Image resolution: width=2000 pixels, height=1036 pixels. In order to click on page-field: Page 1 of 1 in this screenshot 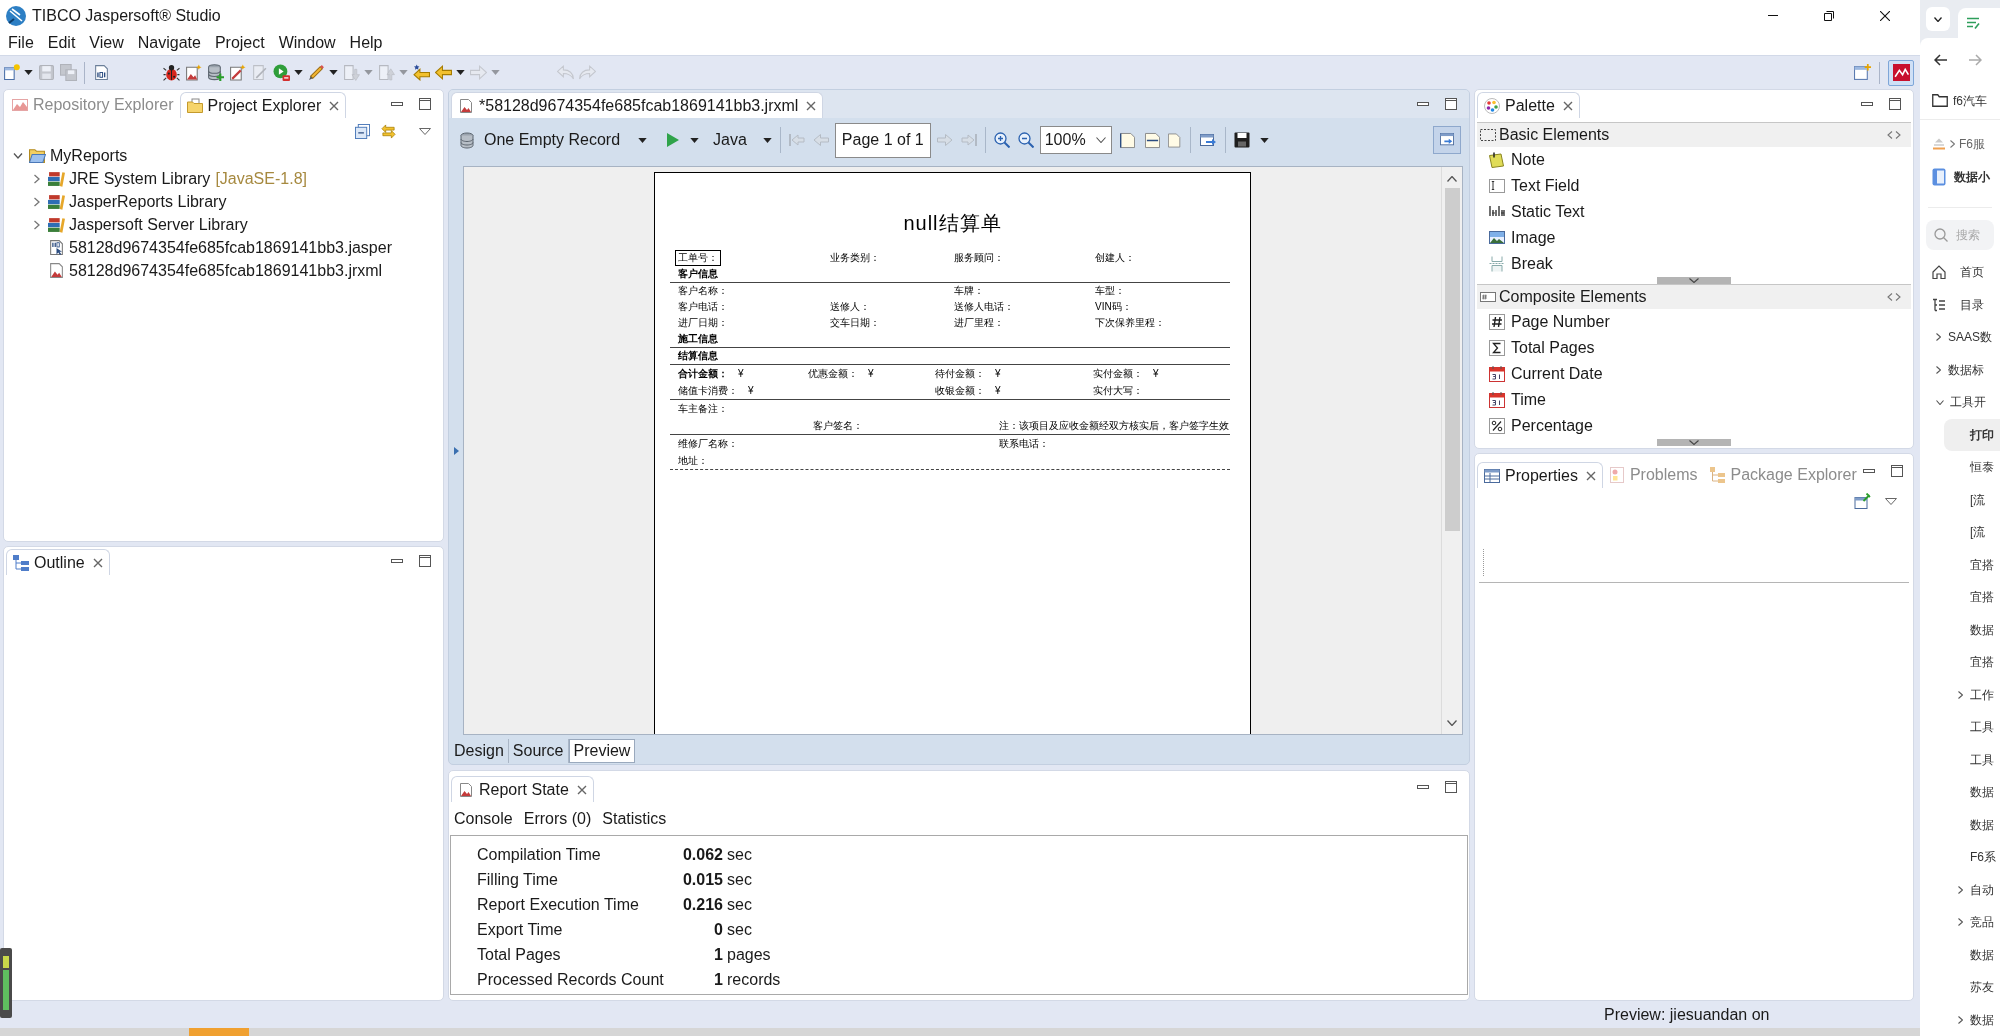, I will do `click(882, 140)`.